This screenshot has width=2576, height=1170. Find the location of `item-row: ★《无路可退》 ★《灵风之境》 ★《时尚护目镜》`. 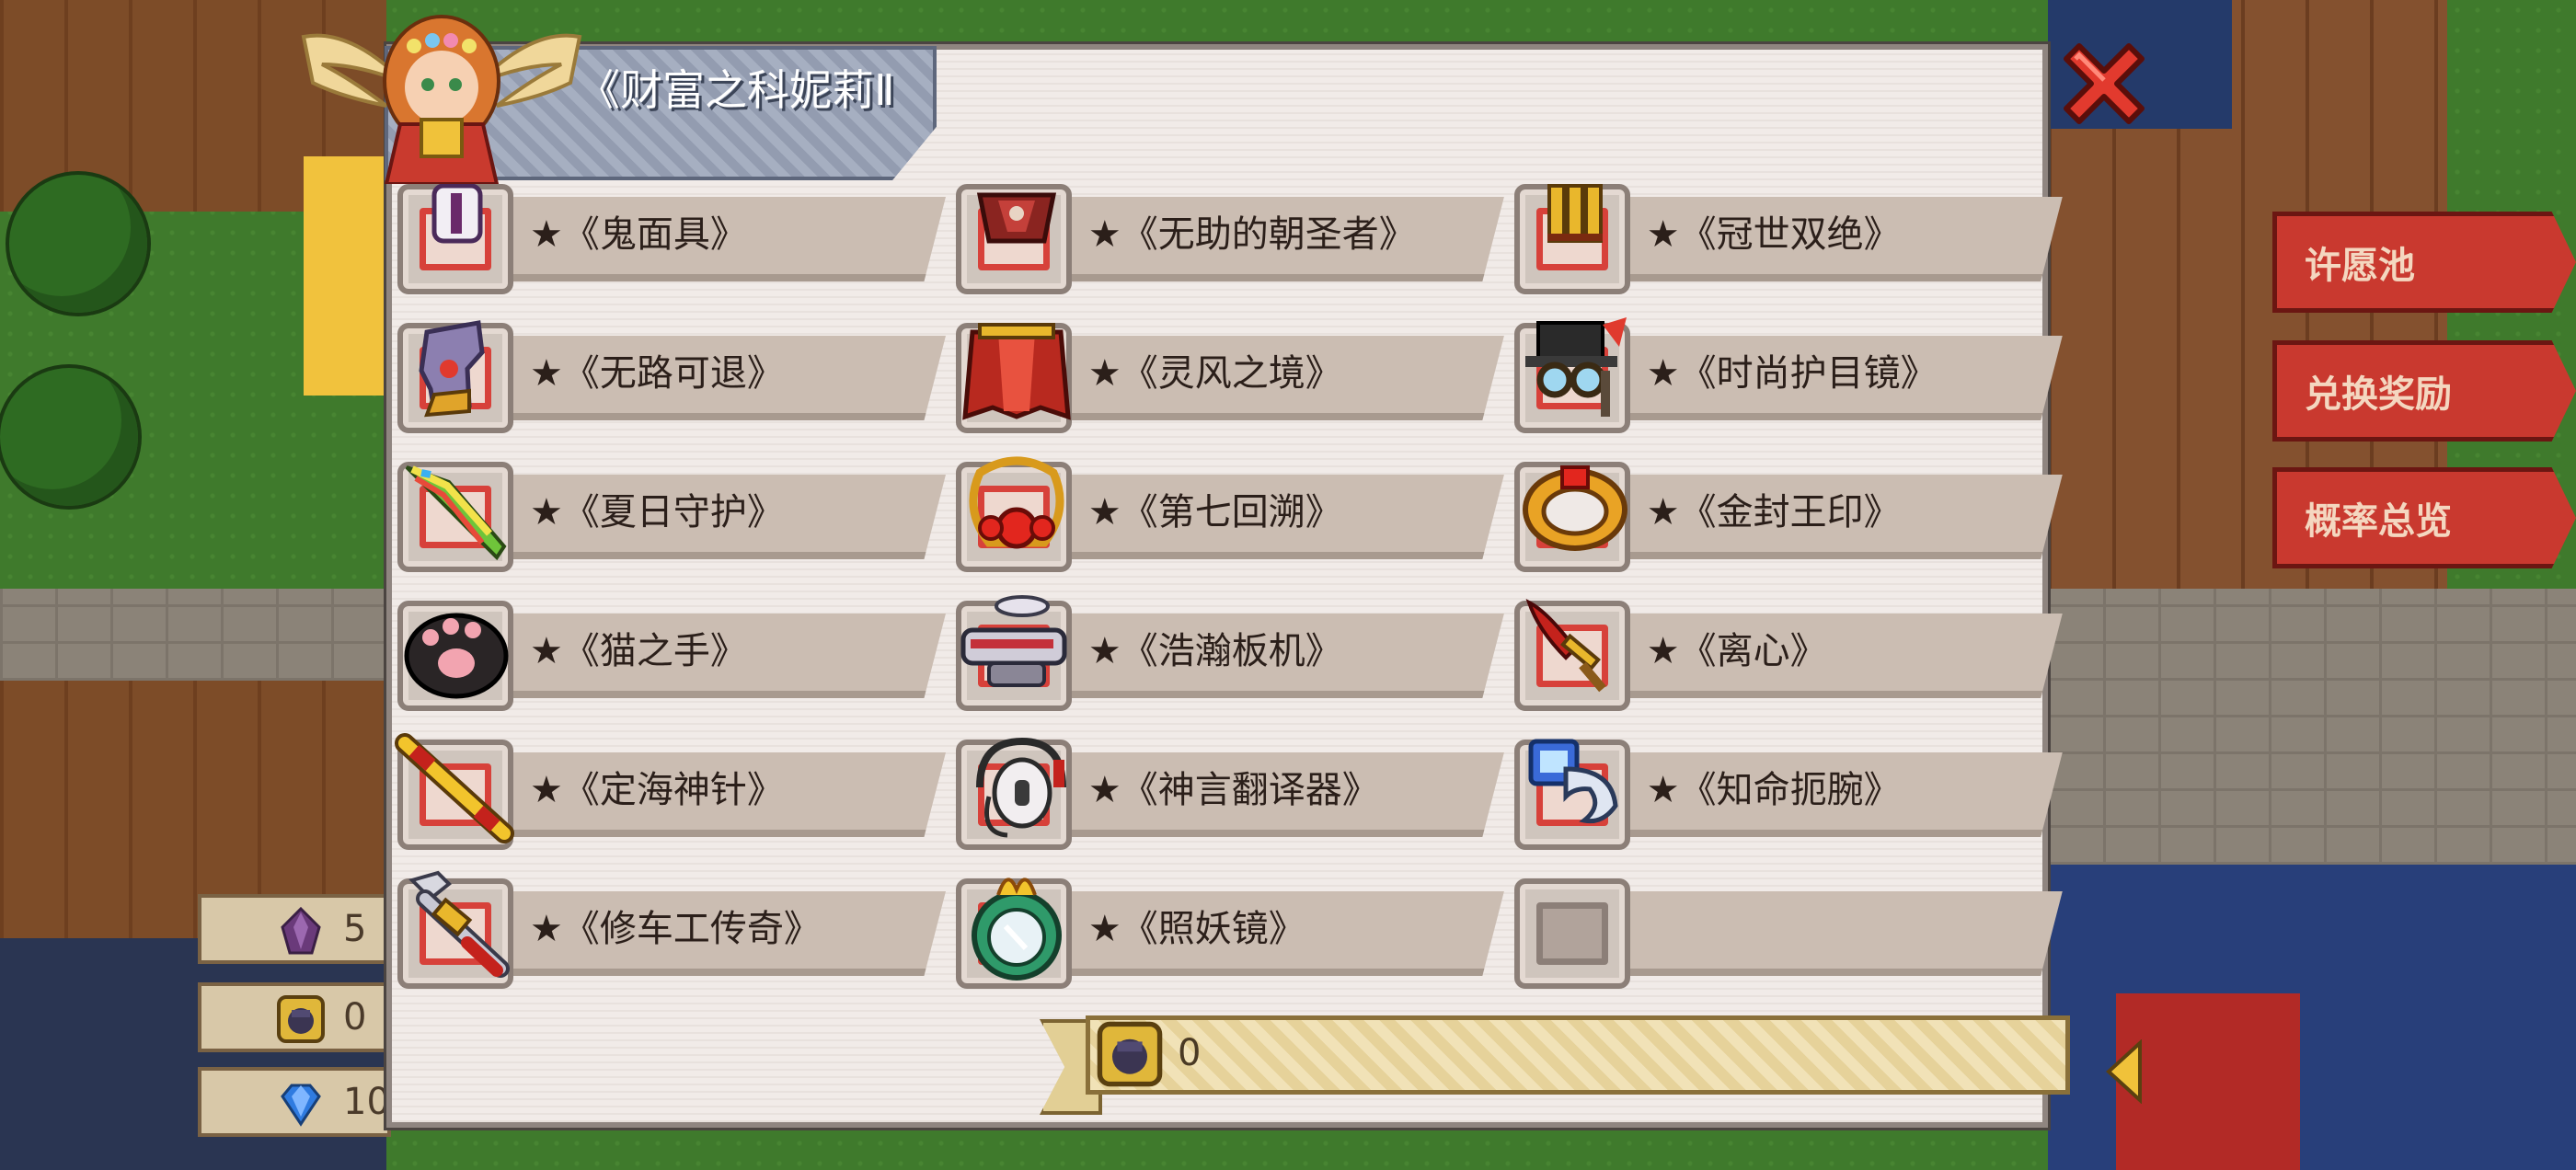

item-row: ★《无路可退》 ★《灵风之境》 ★《时尚护目镜》 is located at coordinates (1228, 384).